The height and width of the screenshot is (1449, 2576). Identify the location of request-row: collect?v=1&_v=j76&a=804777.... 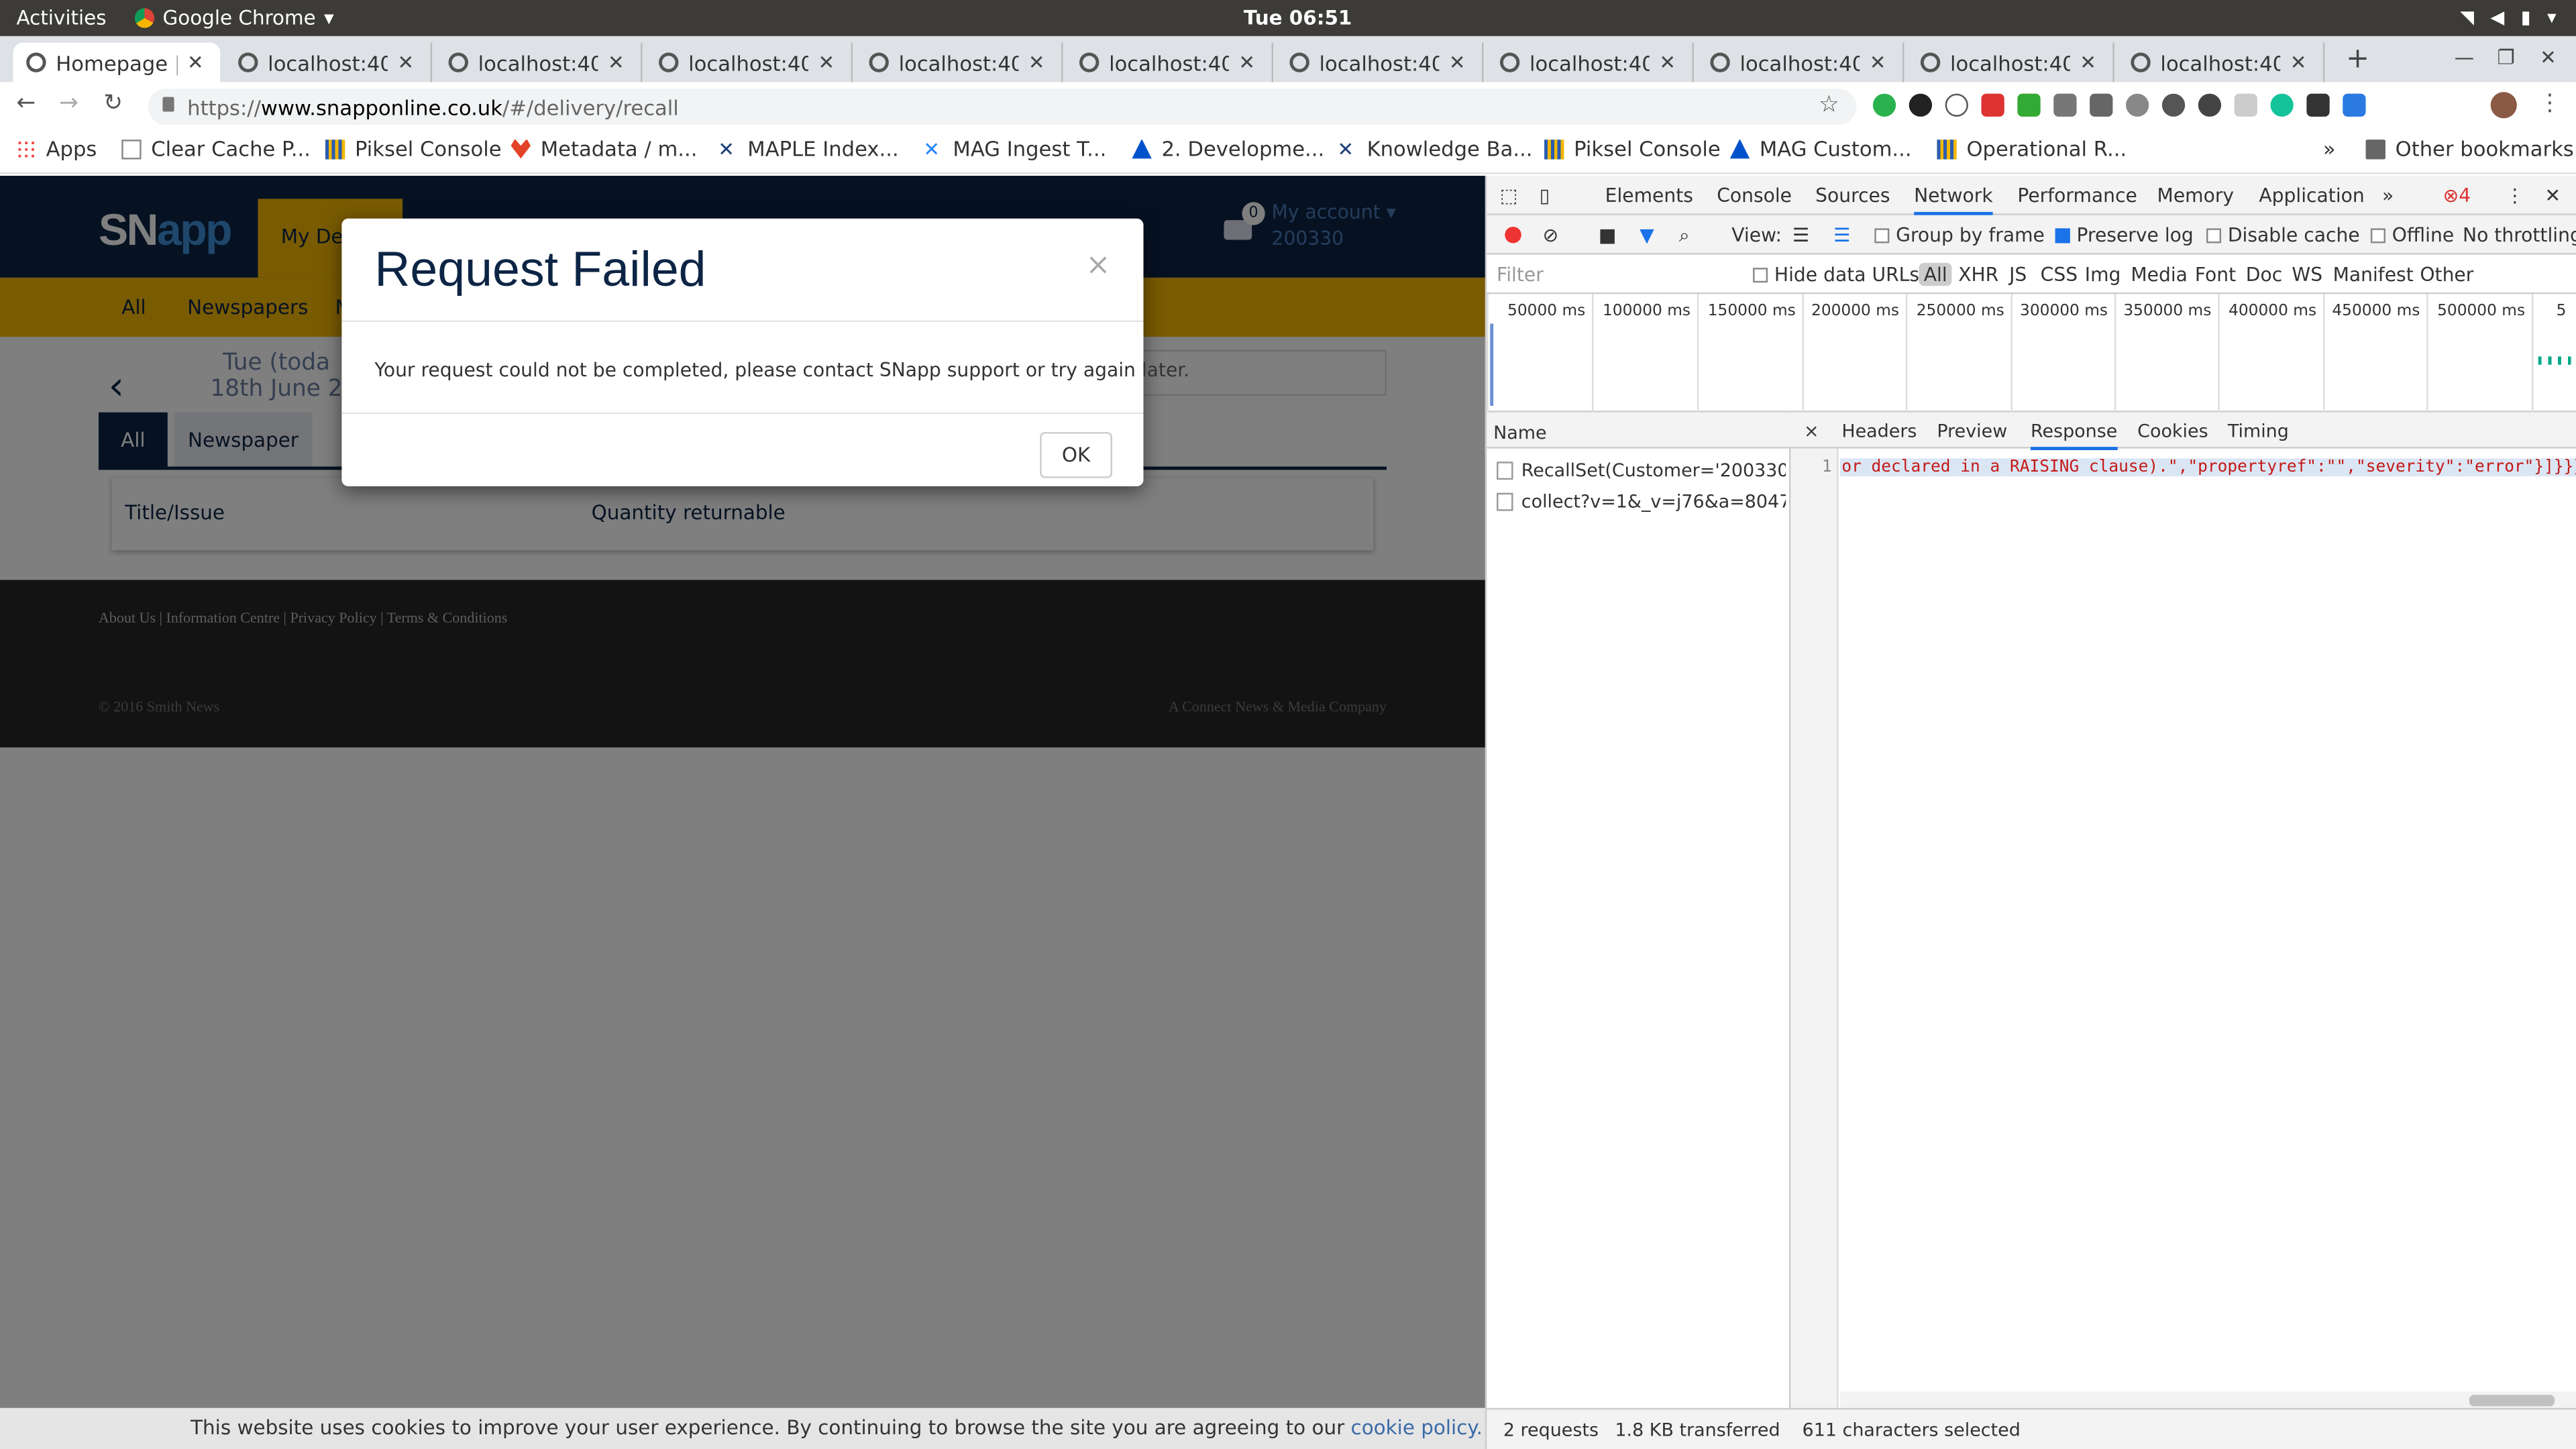
(1641, 502).